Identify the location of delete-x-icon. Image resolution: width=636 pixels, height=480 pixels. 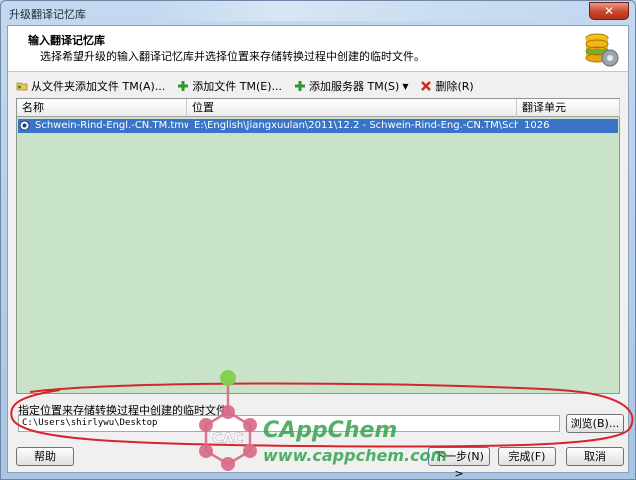
(426, 86).